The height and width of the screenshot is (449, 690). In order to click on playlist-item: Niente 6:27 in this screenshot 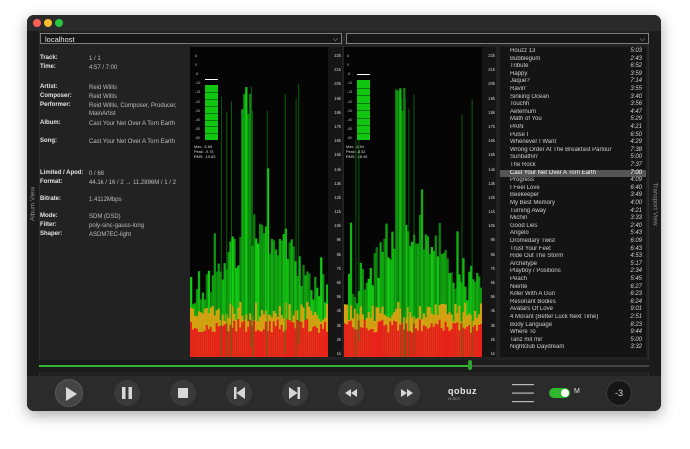, I will do `click(573, 288)`.